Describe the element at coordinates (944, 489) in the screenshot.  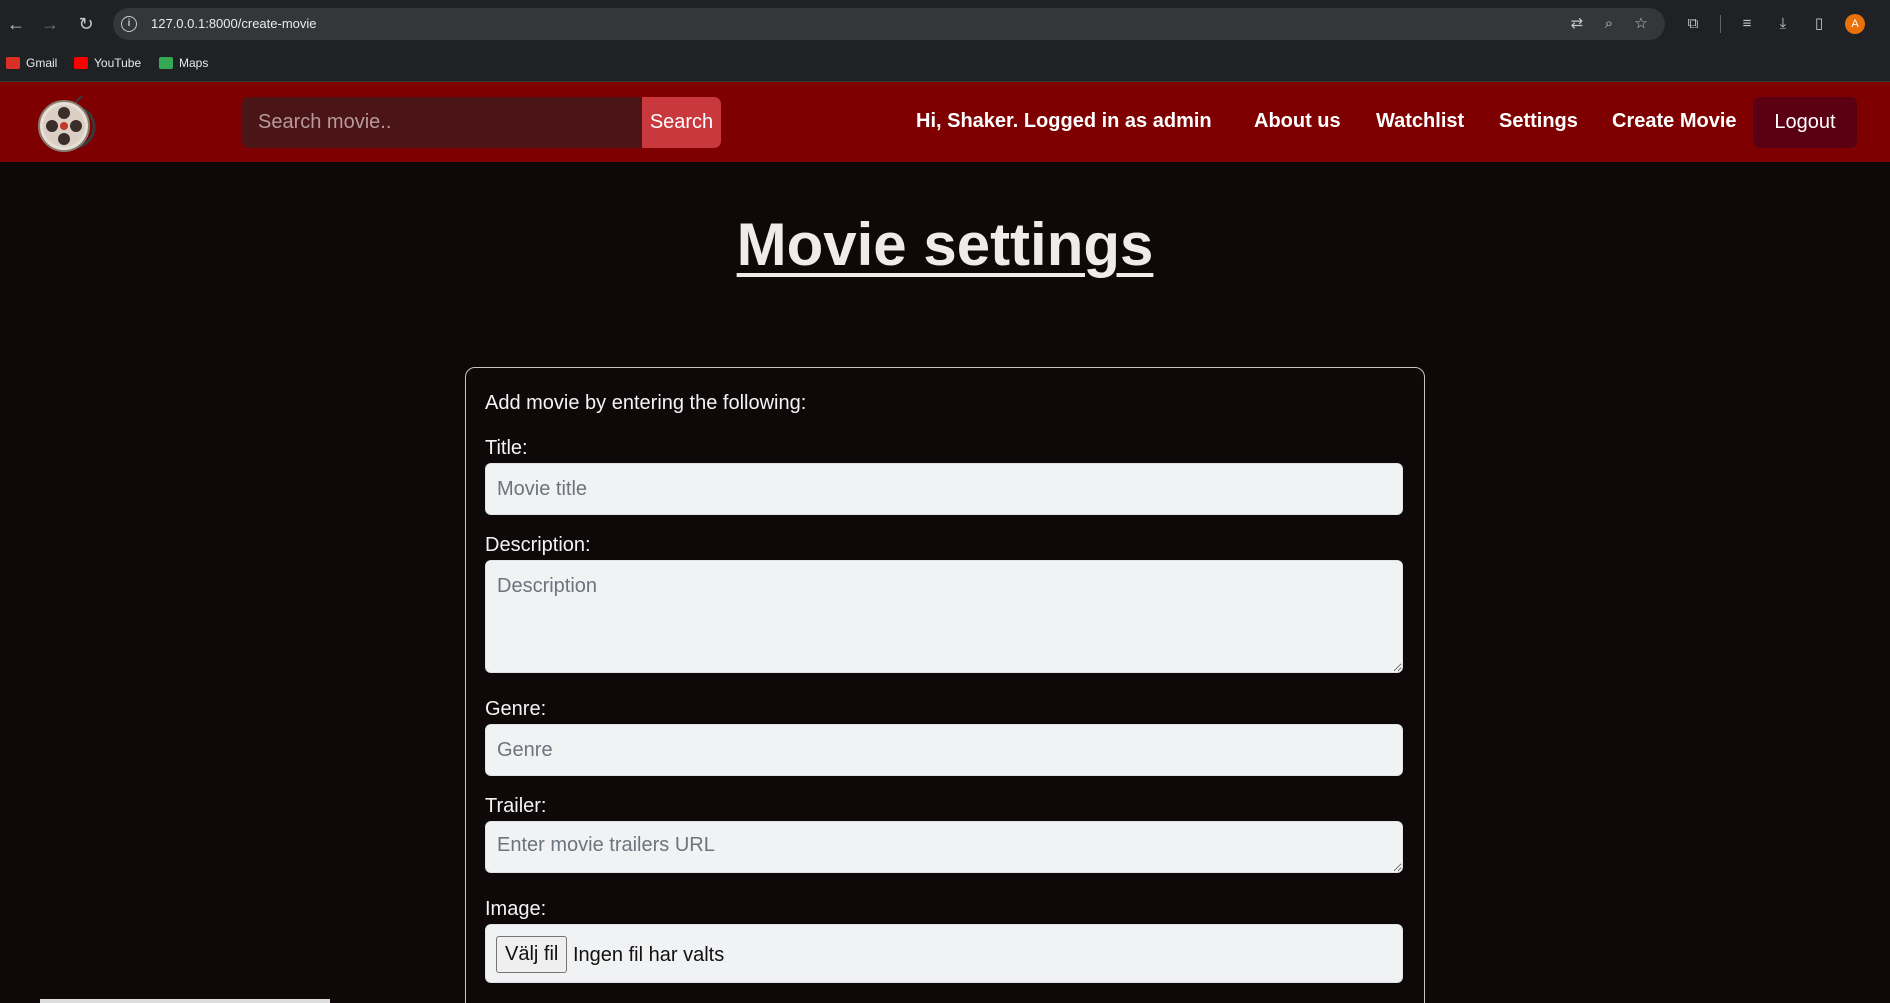
I see `title-input` at that location.